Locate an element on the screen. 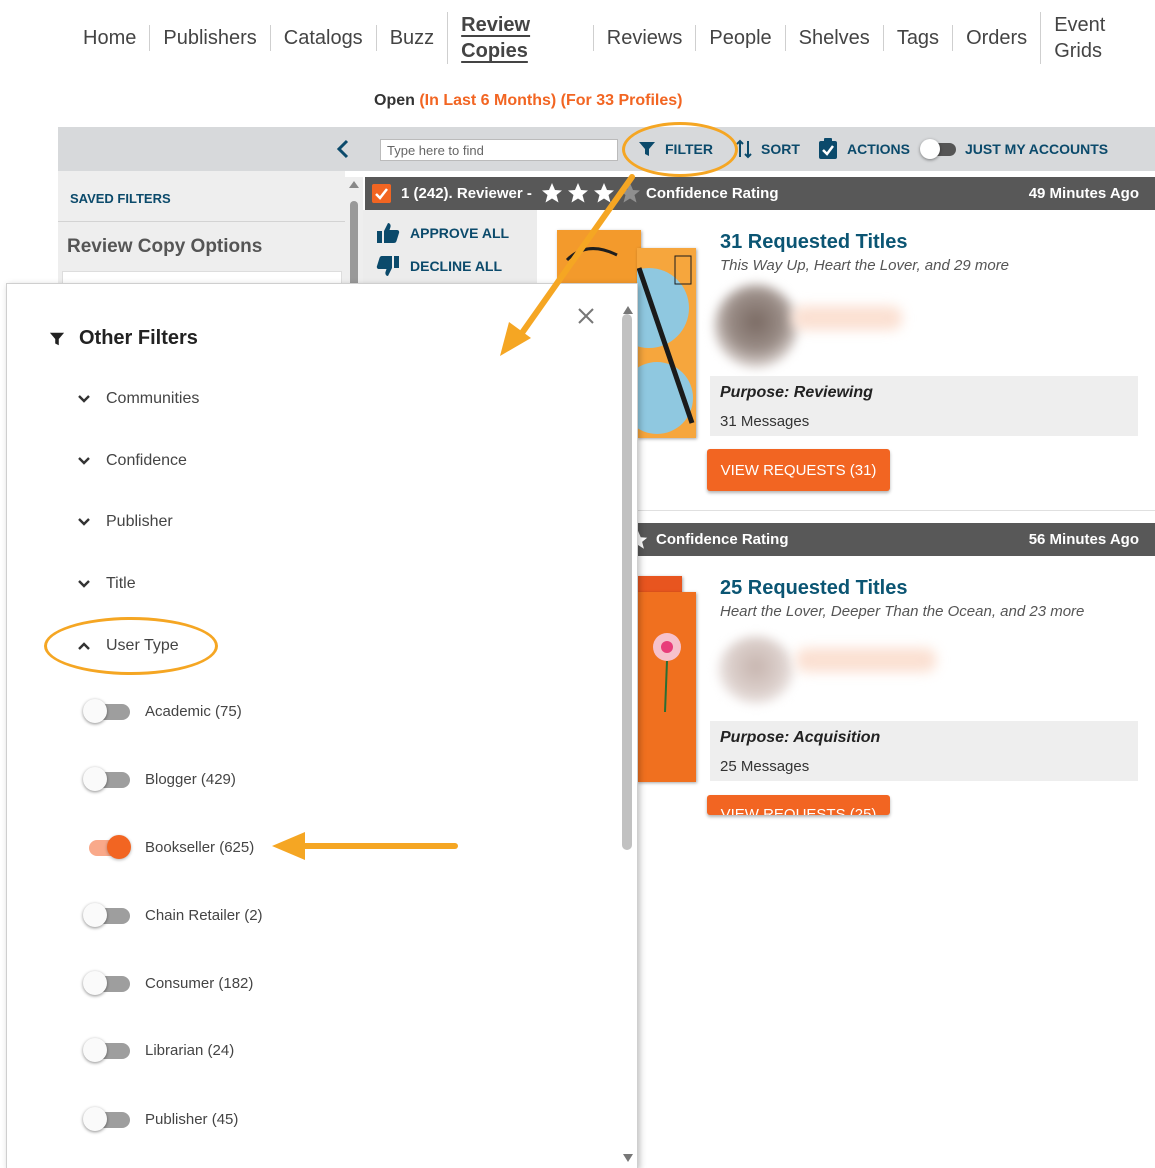 The width and height of the screenshot is (1155, 1168). book-cover-art is located at coordinates (666, 687).